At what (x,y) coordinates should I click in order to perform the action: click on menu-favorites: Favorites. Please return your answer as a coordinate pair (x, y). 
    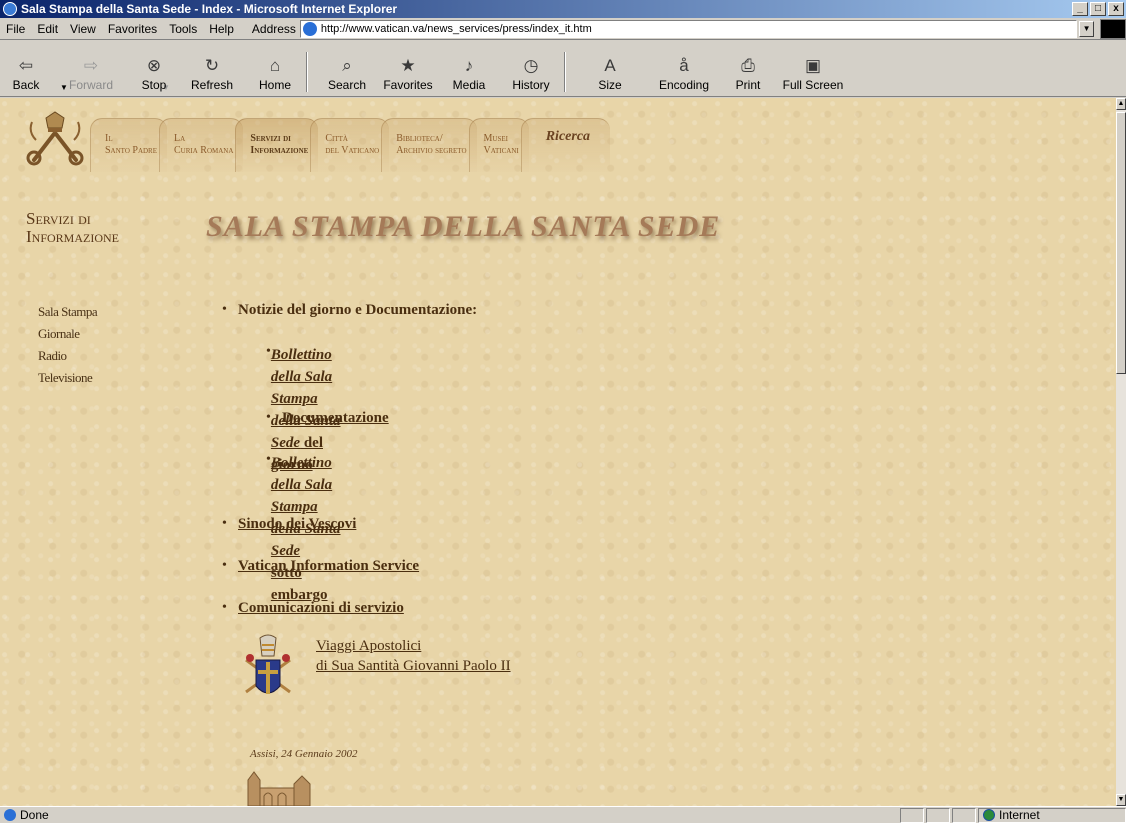
    Looking at the image, I should click on (132, 29).